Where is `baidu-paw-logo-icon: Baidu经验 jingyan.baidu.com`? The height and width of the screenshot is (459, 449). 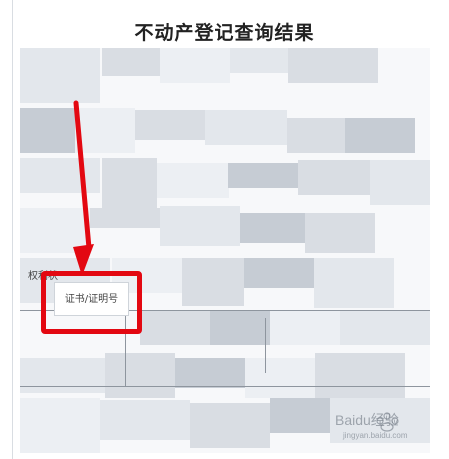 baidu-paw-logo-icon: Baidu经验 jingyan.baidu.com is located at coordinates (371, 426).